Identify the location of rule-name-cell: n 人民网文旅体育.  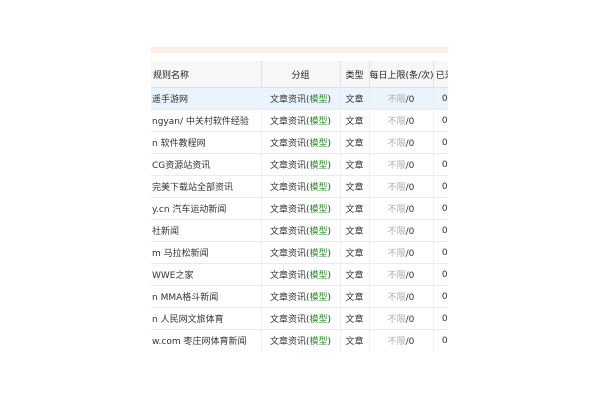
(206, 318).